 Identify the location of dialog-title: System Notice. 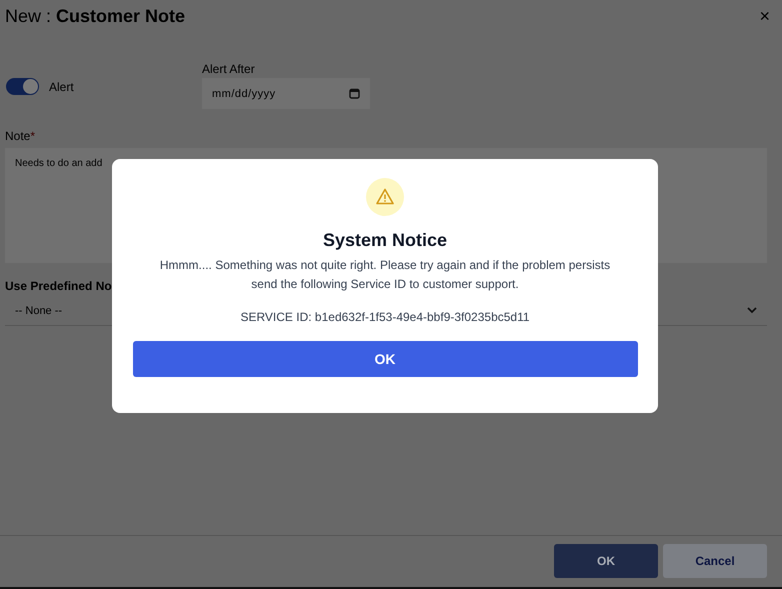
(385, 240).